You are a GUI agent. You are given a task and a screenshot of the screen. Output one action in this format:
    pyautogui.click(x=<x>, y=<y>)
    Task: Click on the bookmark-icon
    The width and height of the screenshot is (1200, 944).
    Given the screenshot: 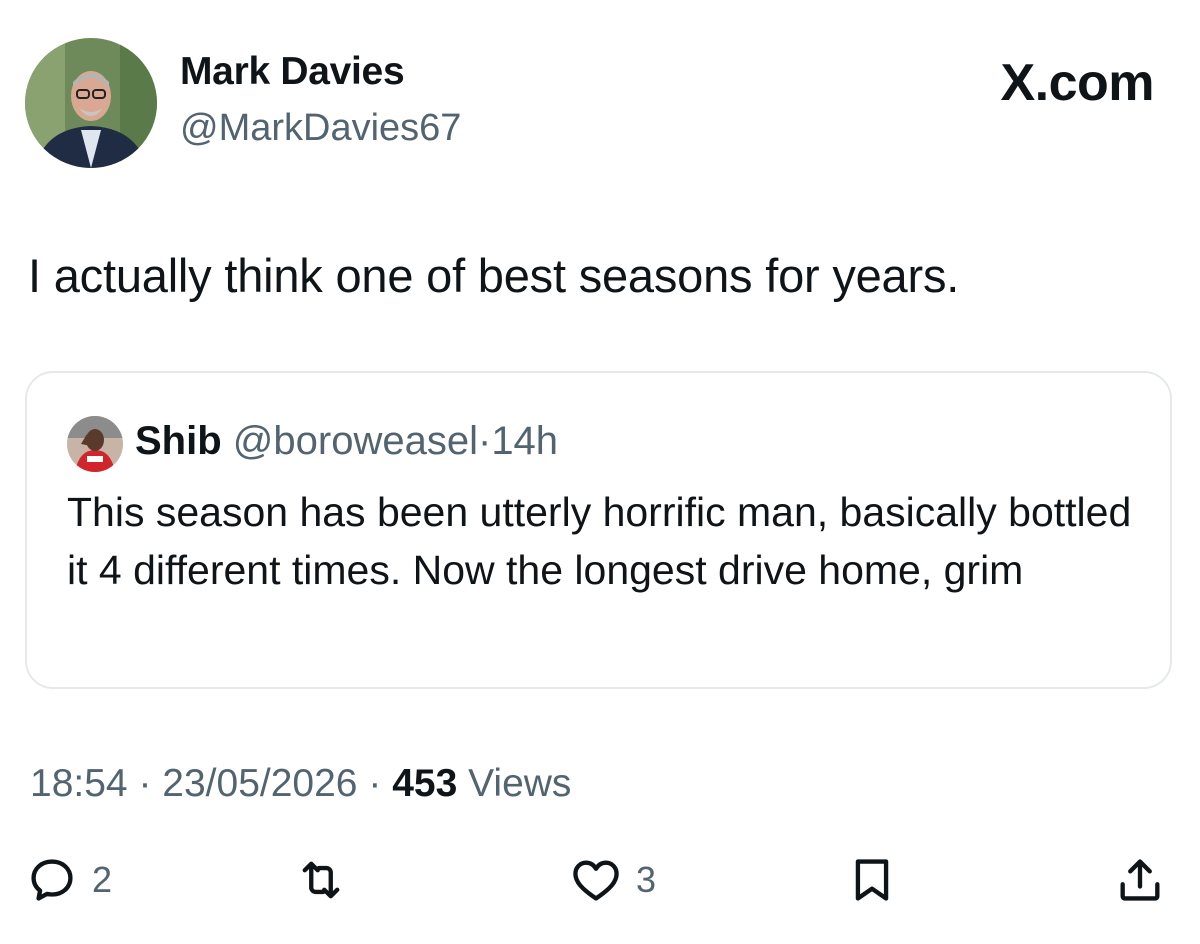 What is the action you would take?
    pyautogui.click(x=872, y=880)
    